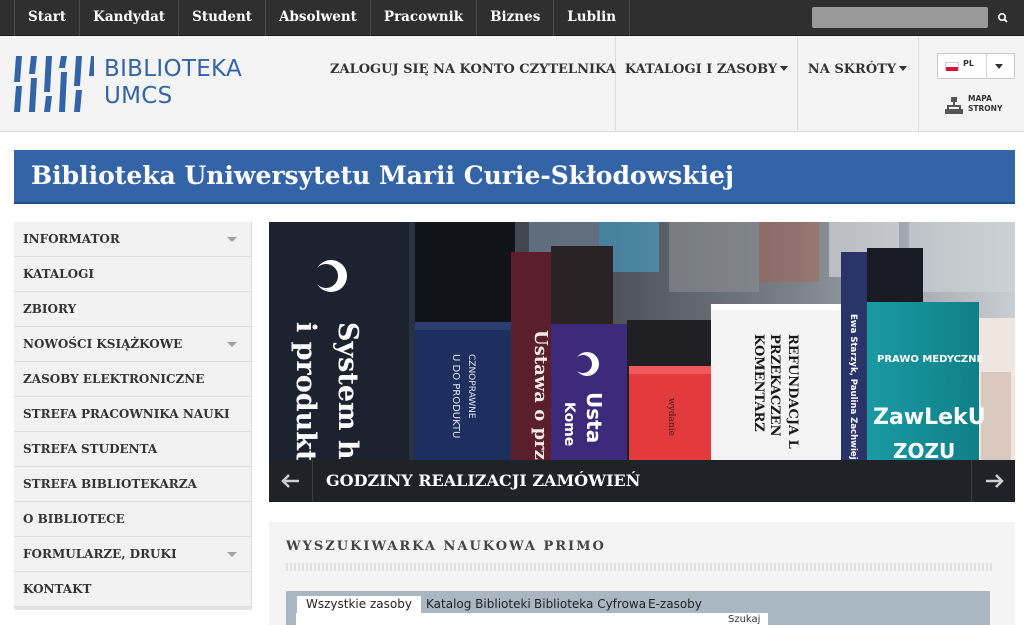  I want to click on sidebar-item-nowosci: NOWOŚCI KSIĄŻKOWE, so click(133, 344).